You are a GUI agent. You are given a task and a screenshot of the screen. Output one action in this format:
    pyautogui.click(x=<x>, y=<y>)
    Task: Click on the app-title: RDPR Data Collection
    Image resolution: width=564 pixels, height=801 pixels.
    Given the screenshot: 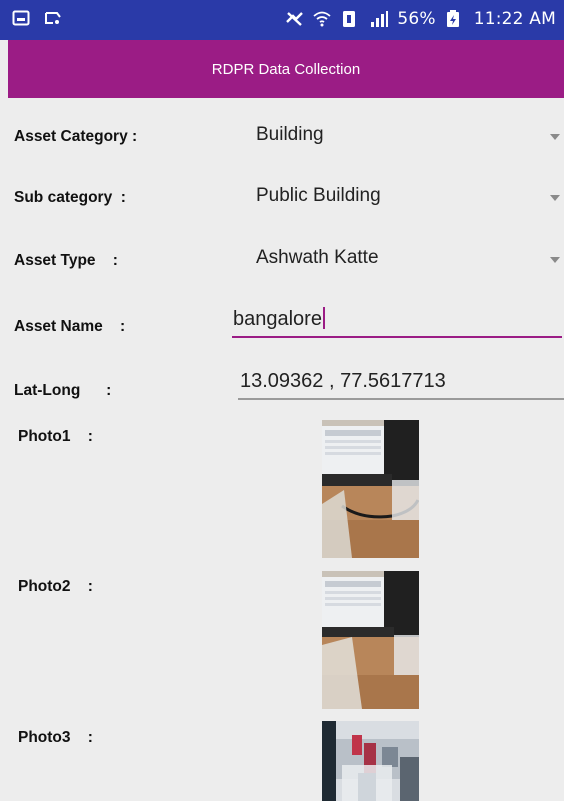 What is the action you would take?
    pyautogui.click(x=286, y=69)
    